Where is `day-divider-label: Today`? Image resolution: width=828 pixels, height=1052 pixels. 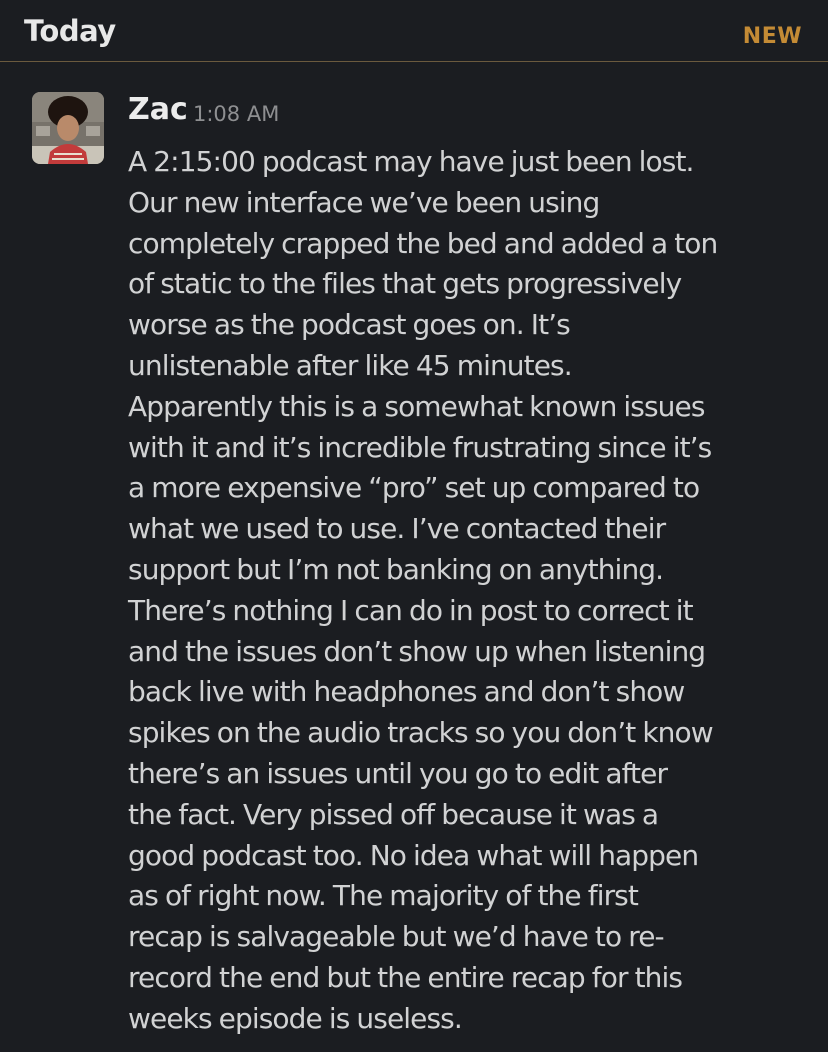 day-divider-label: Today is located at coordinates (70, 31).